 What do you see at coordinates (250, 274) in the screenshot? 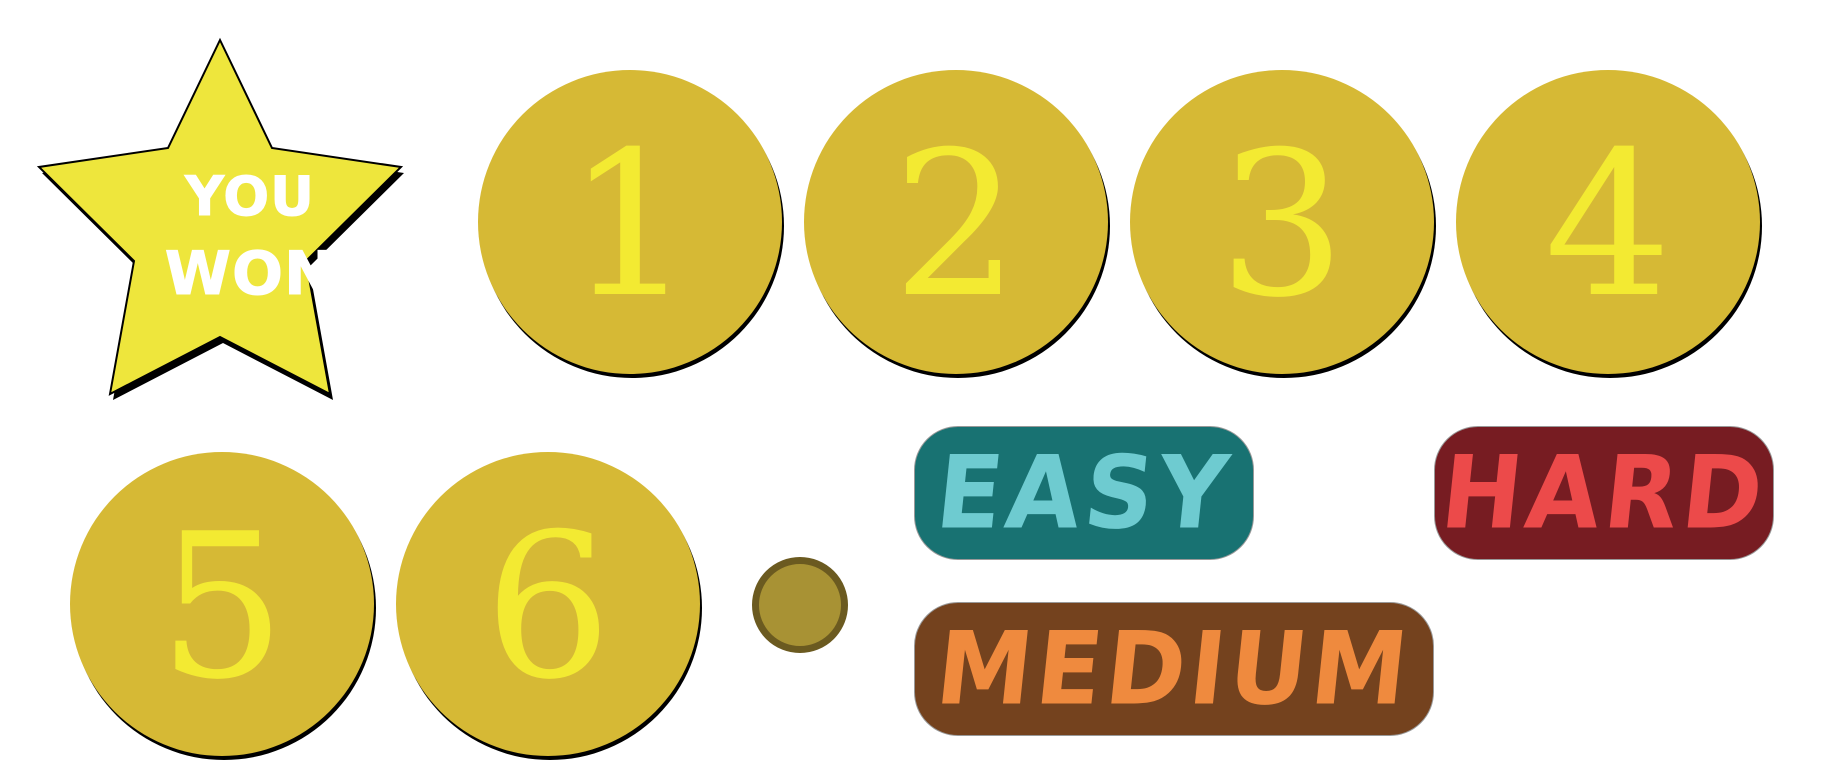
I see `you-won-line2: WON` at bounding box center [250, 274].